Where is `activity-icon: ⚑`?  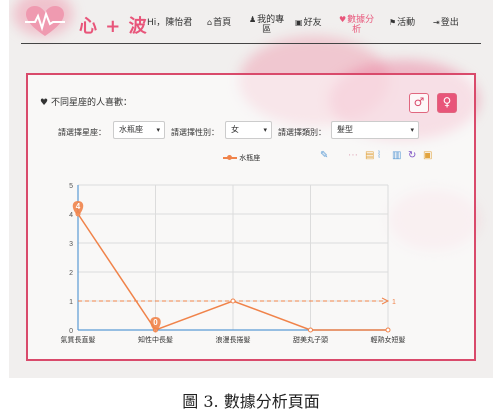
activity-icon: ⚑ is located at coordinates (393, 22).